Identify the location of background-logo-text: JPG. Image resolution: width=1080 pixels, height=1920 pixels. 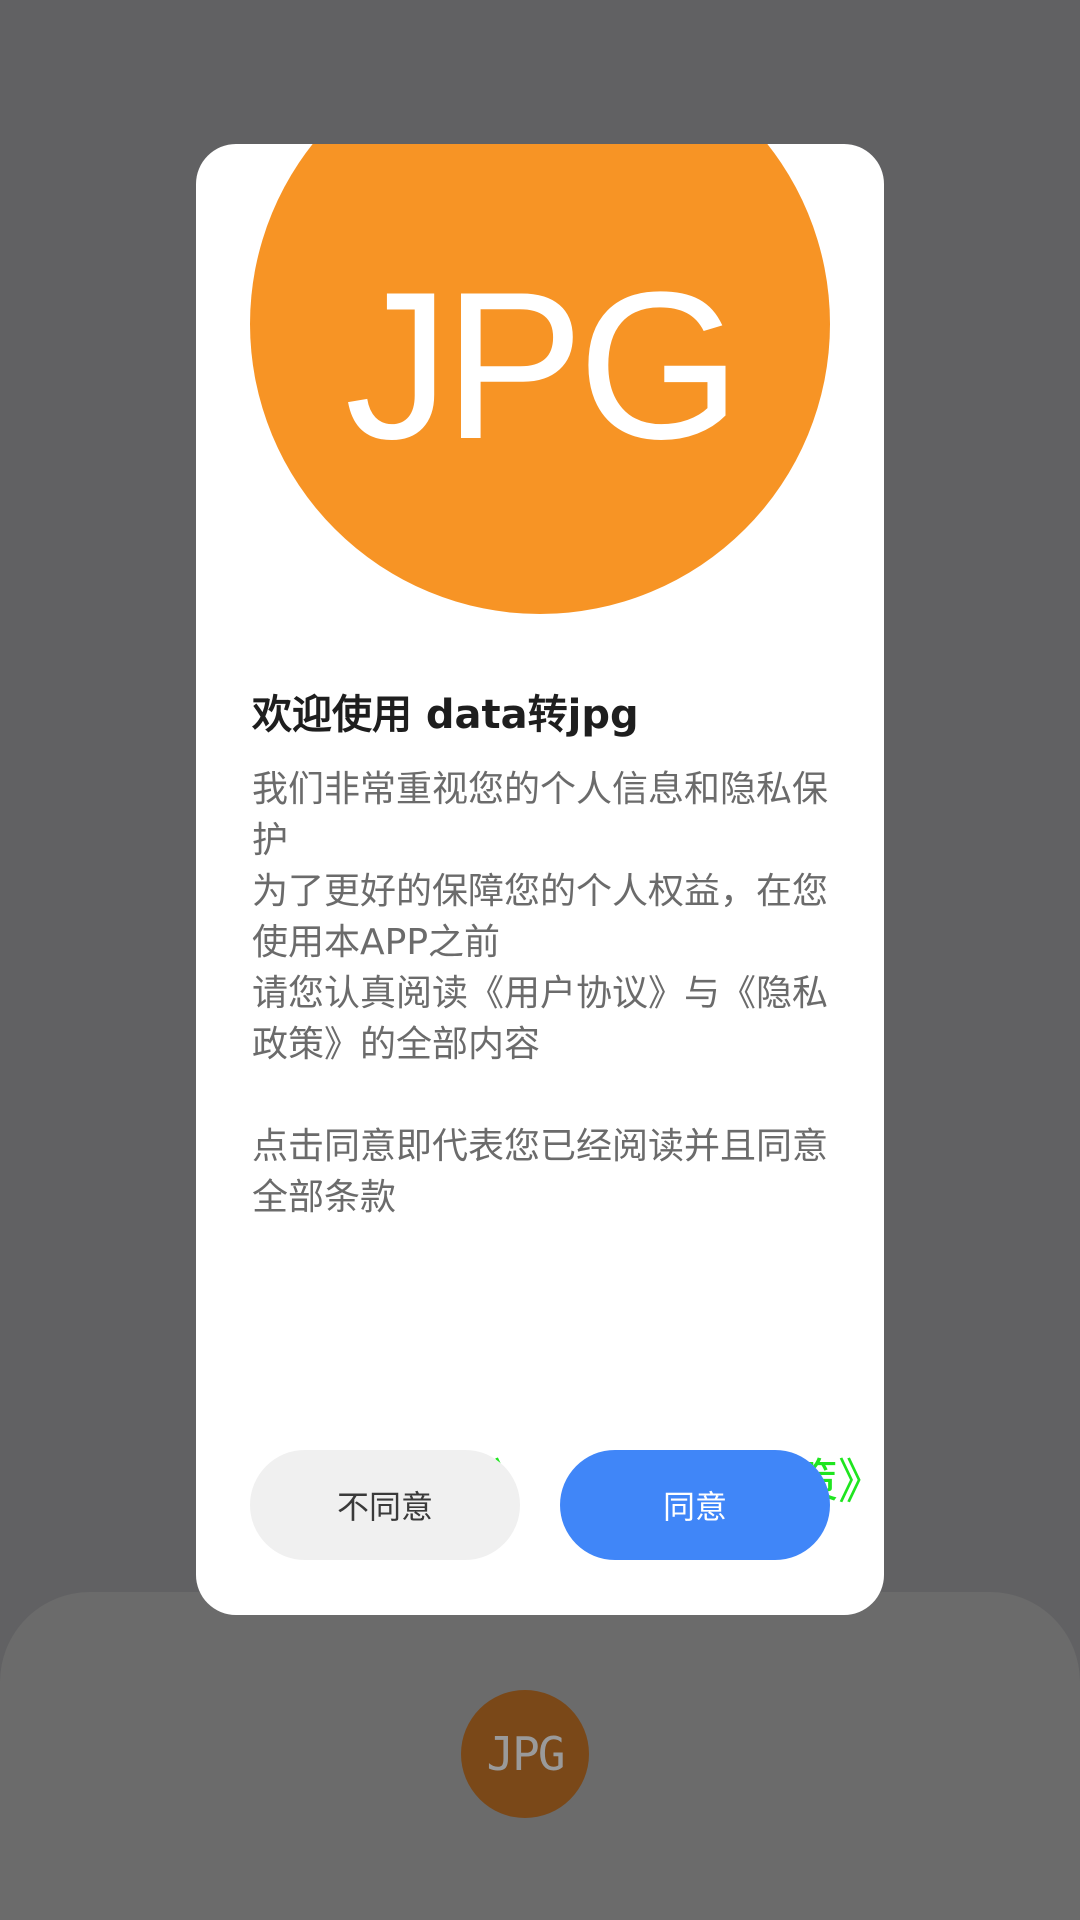
(525, 1754).